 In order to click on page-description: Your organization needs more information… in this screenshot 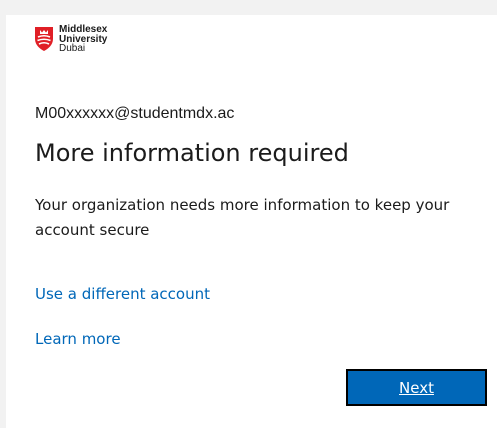, I will do `click(242, 217)`.